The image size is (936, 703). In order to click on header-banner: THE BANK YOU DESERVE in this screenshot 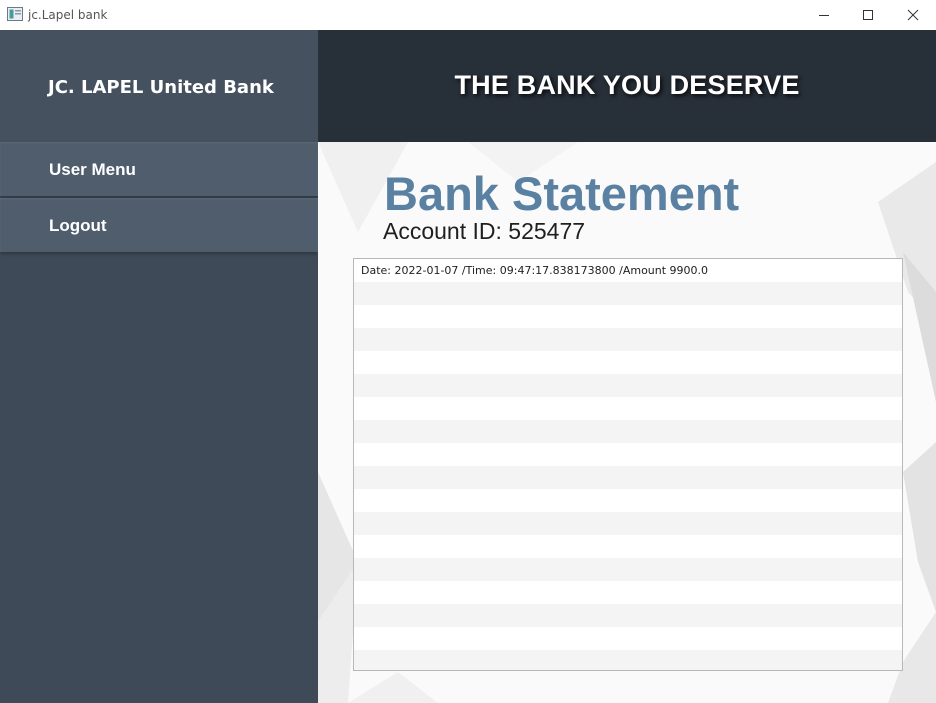, I will do `click(627, 86)`.